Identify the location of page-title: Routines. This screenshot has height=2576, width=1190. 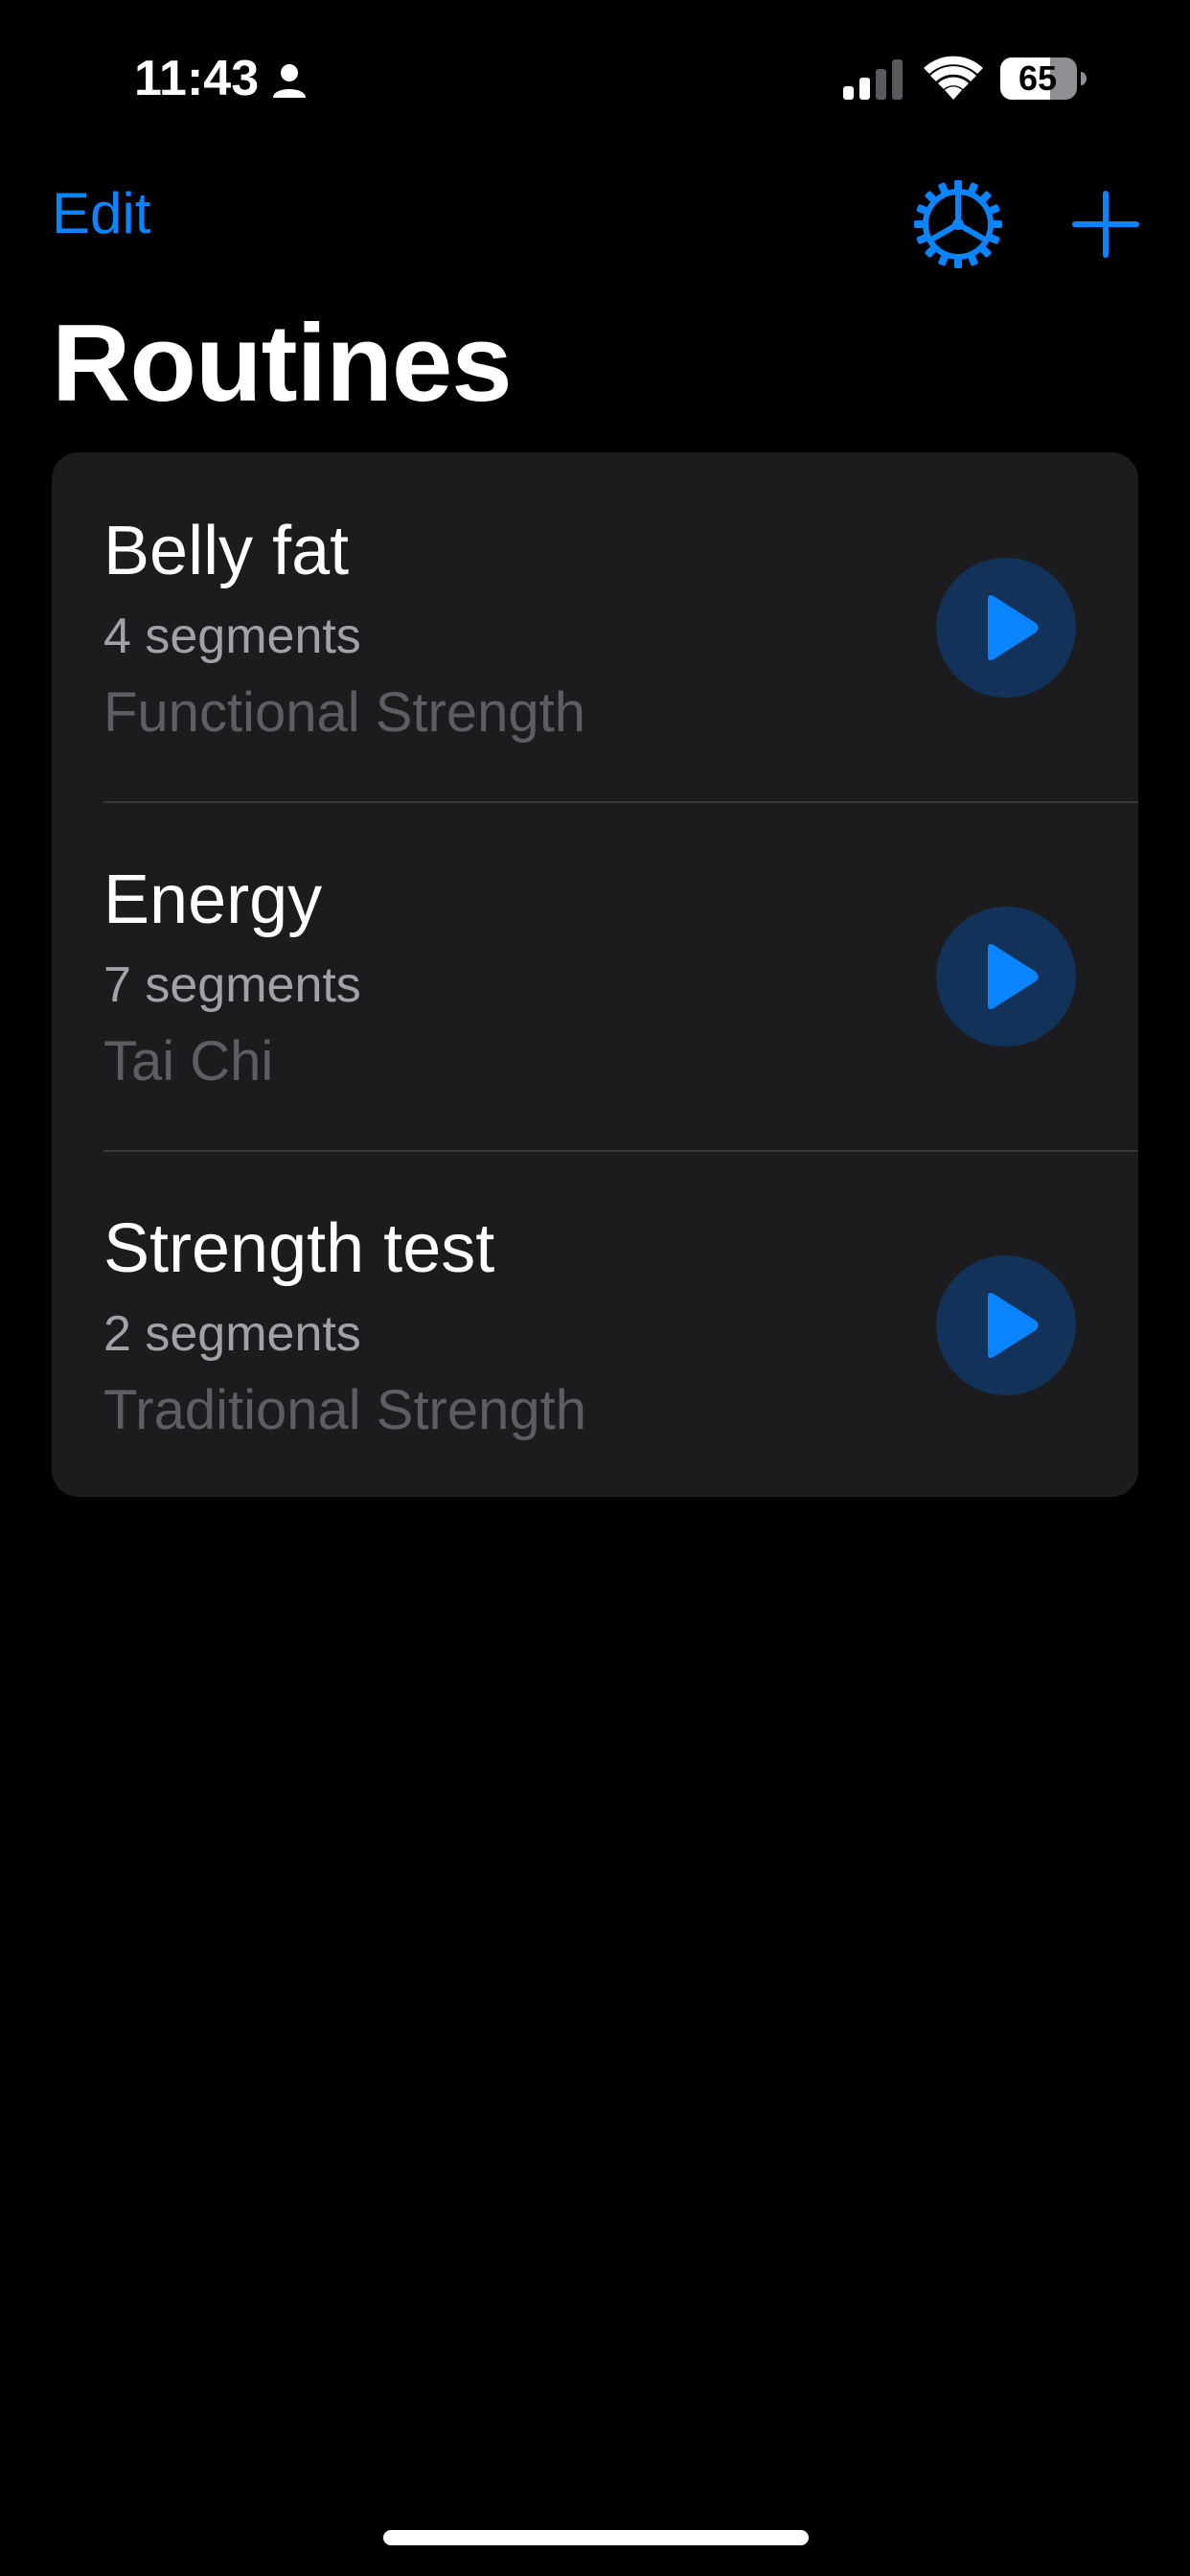
(282, 364).